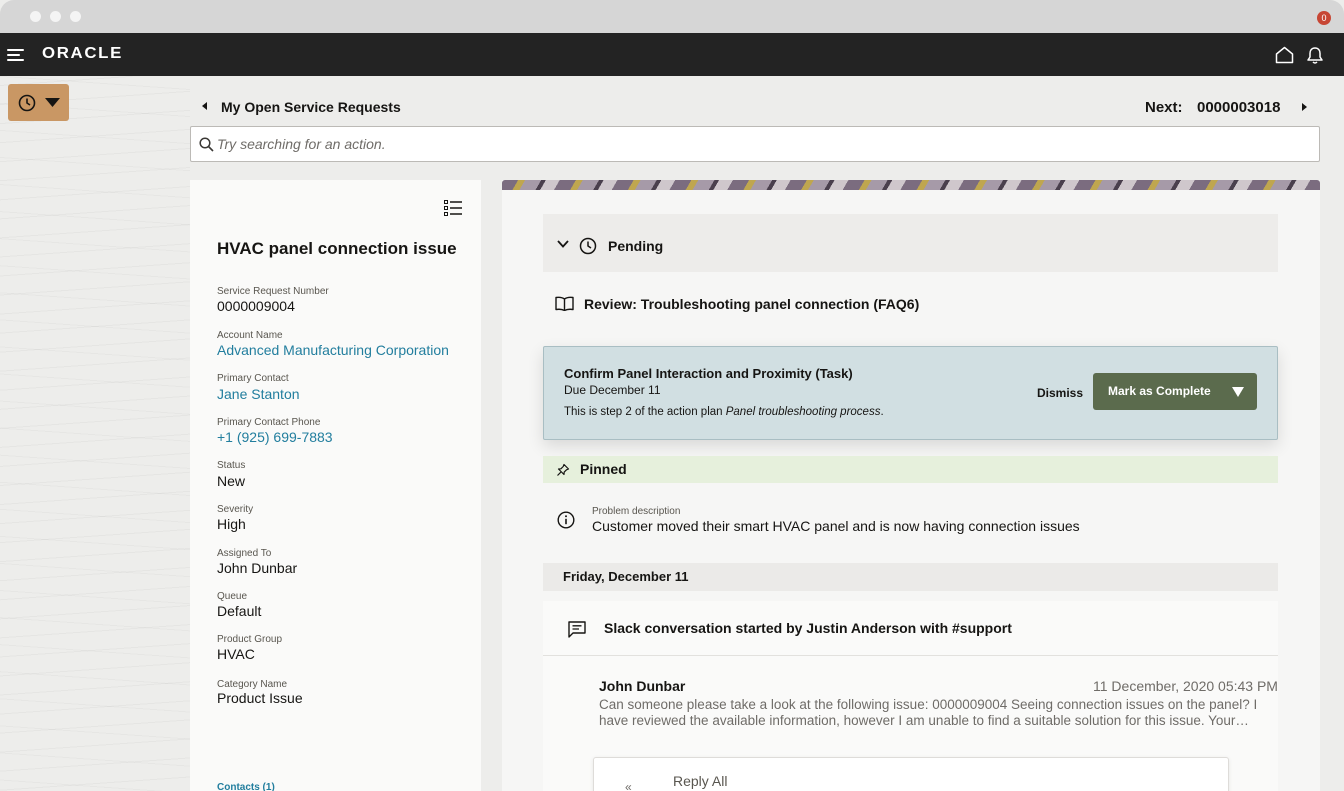 The width and height of the screenshot is (1344, 791). I want to click on next-record-label: Next:, so click(1164, 107).